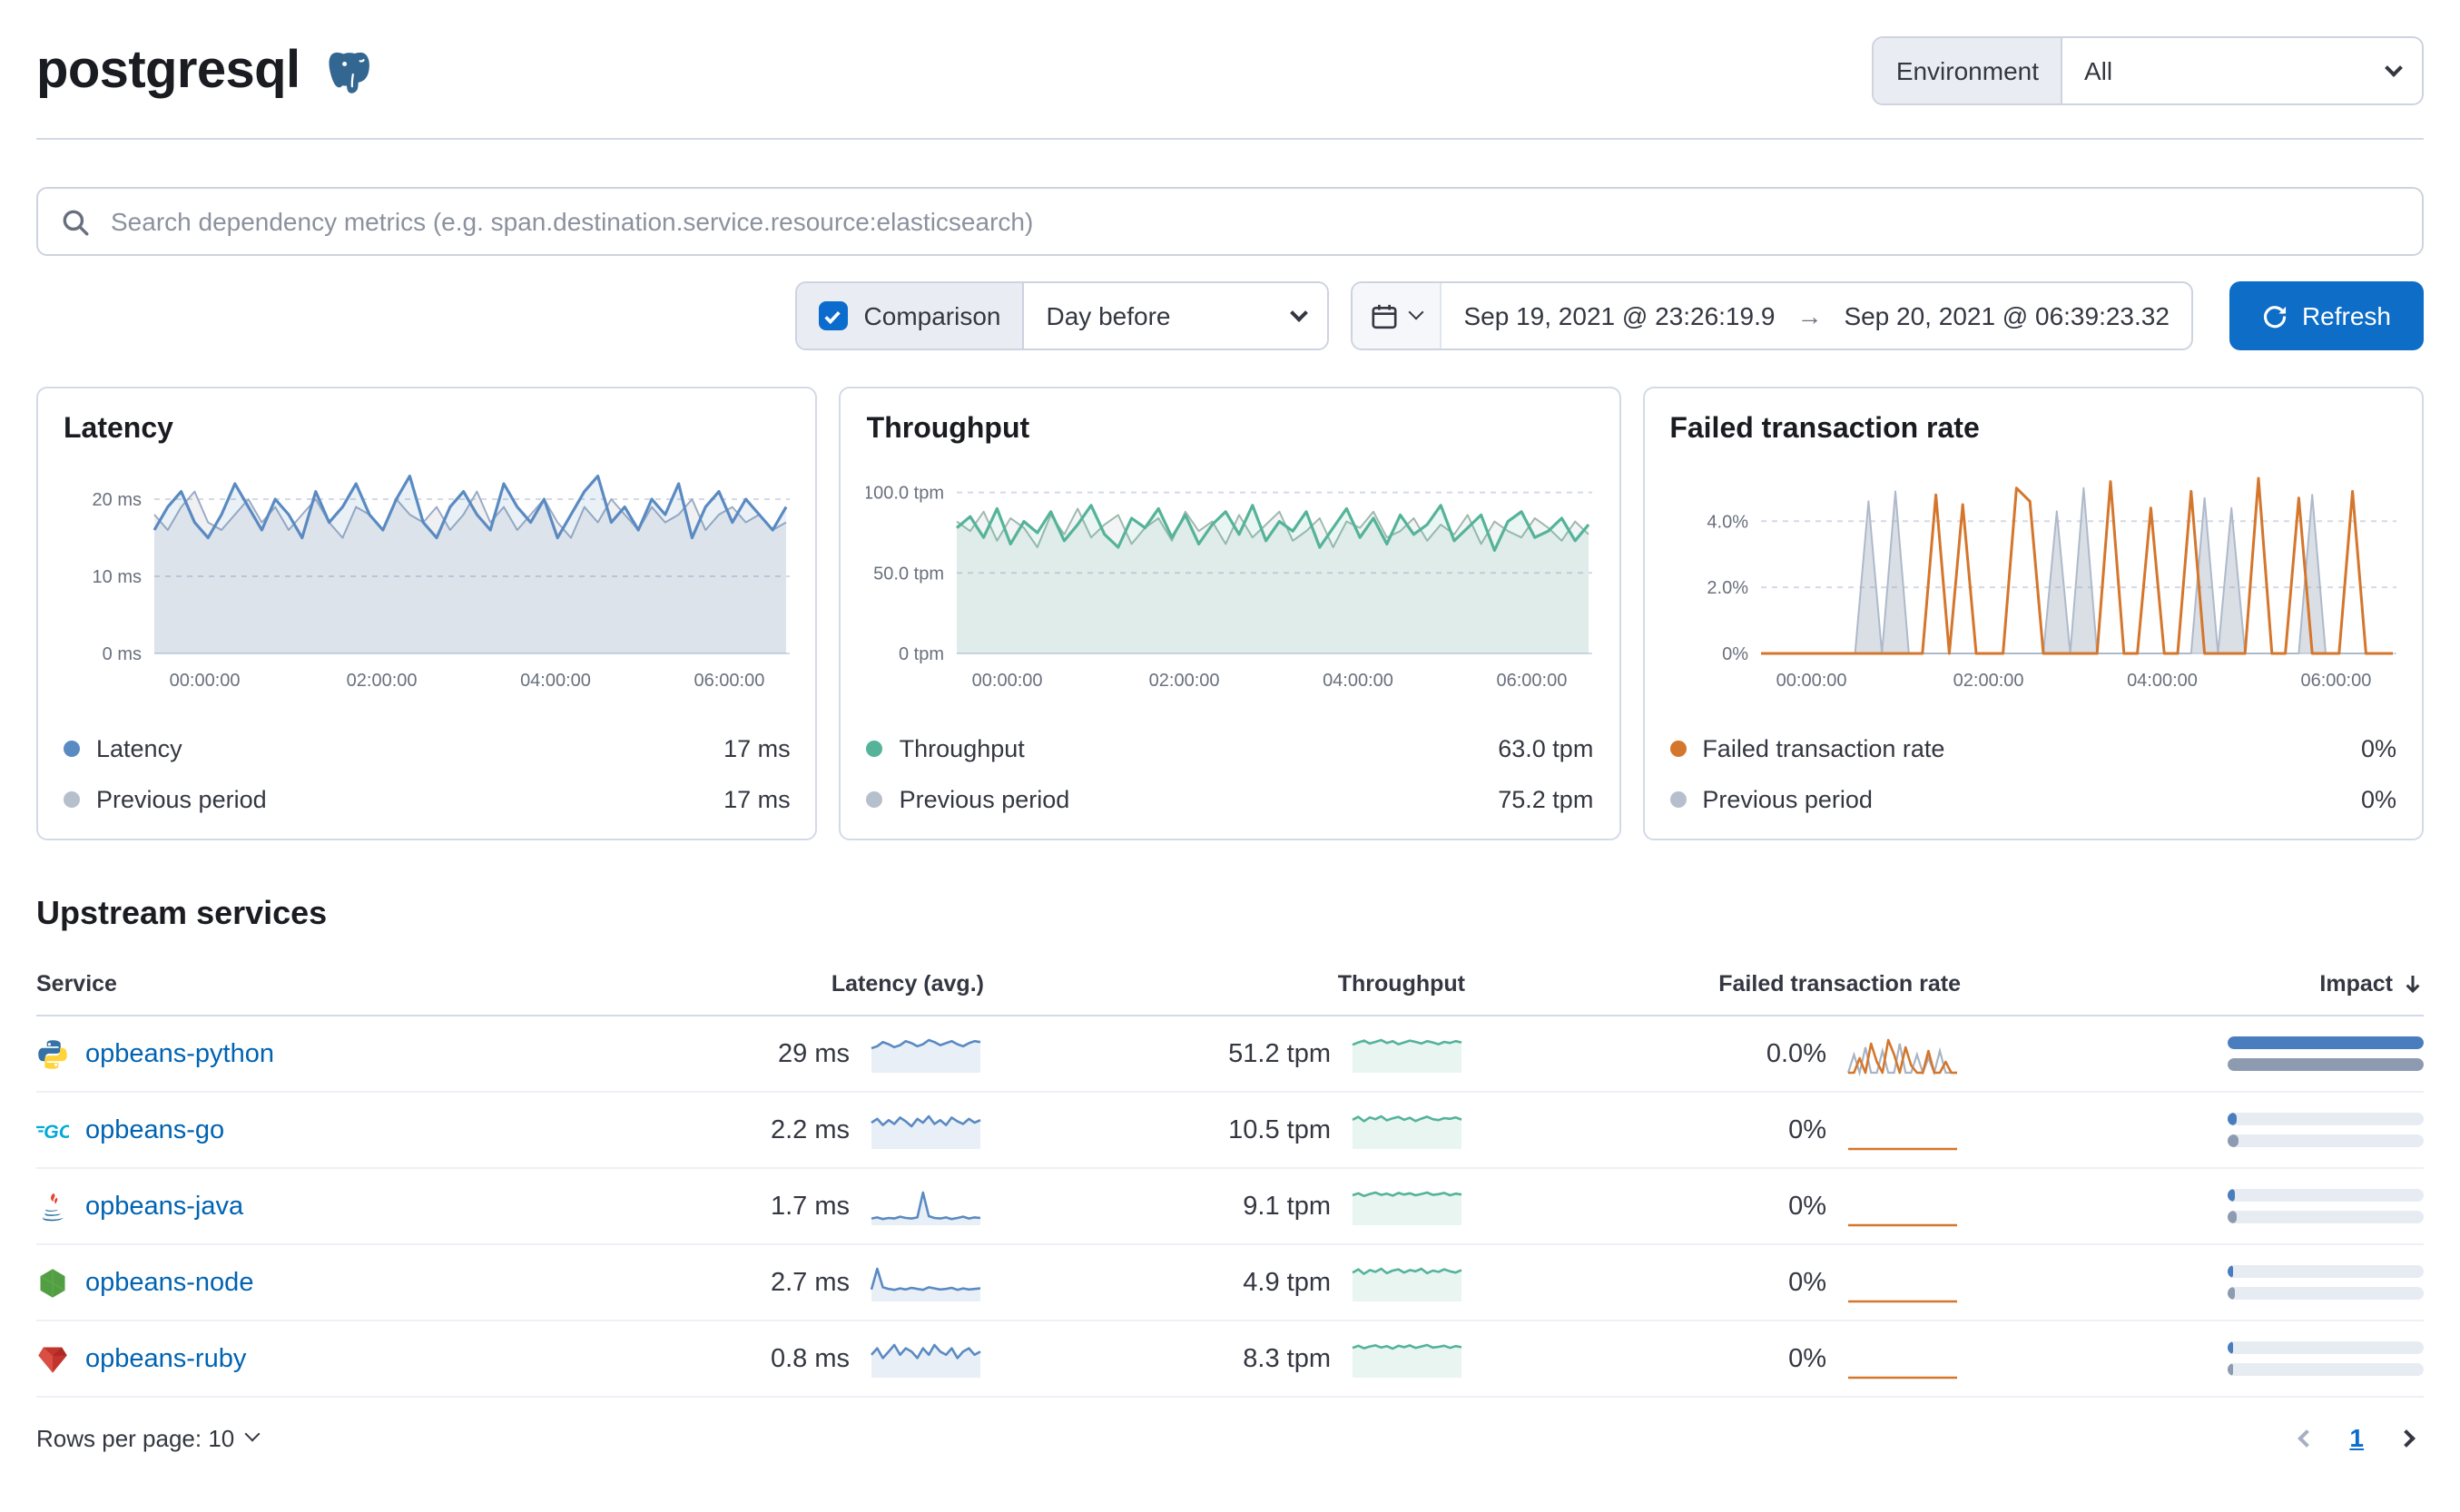 This screenshot has height=1512, width=2460. What do you see at coordinates (2098, 70) in the screenshot?
I see `environment-value: All` at bounding box center [2098, 70].